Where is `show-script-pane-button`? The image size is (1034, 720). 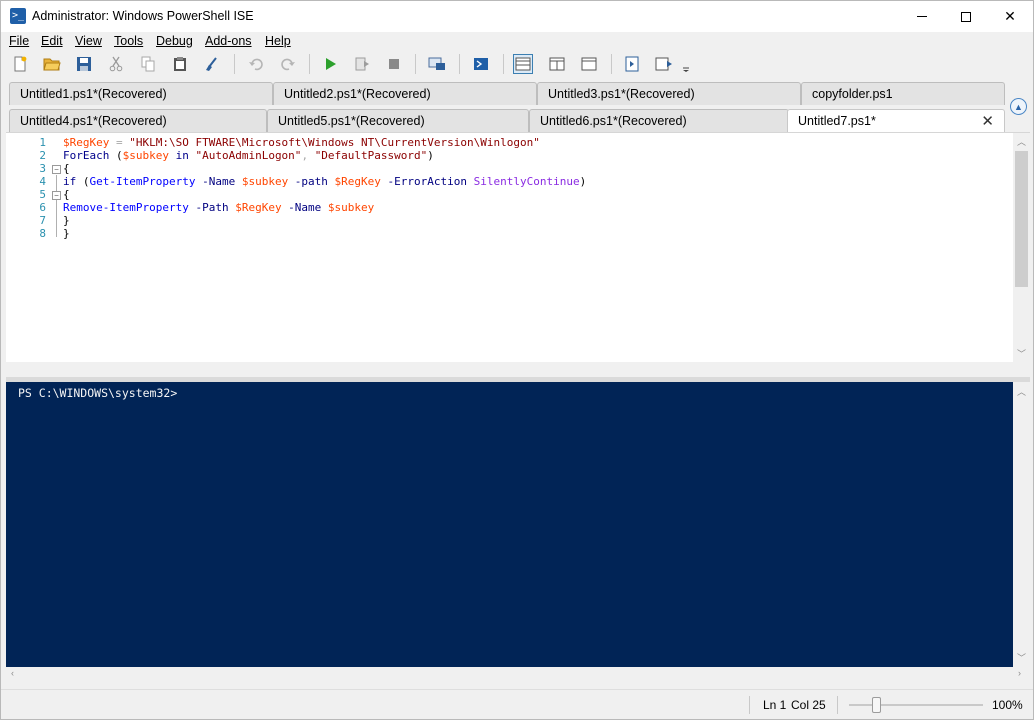 show-script-pane-button is located at coordinates (632, 64).